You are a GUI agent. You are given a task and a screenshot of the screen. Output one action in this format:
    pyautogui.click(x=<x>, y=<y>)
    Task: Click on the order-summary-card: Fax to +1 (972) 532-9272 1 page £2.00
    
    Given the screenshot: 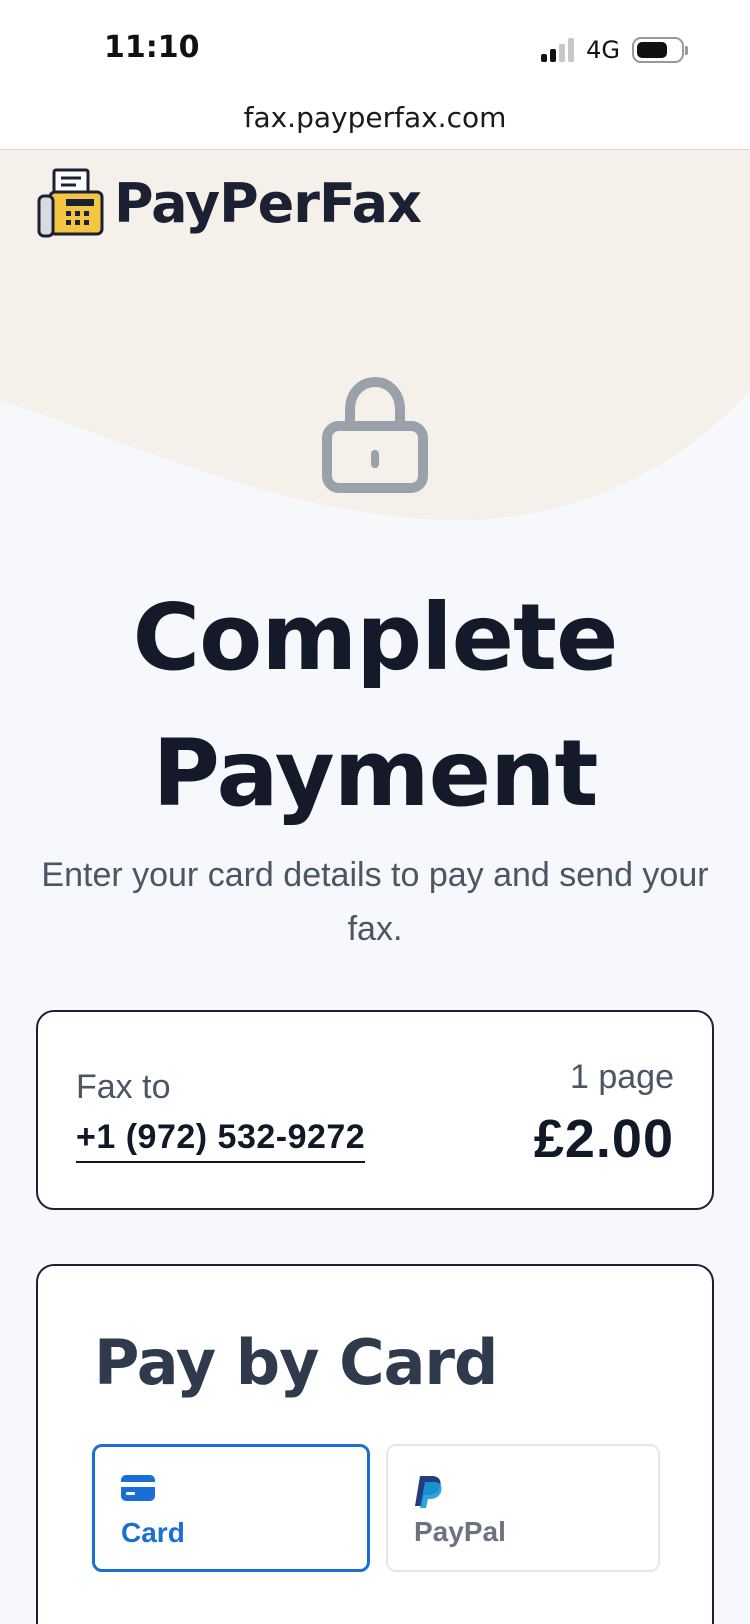 What is the action you would take?
    pyautogui.click(x=375, y=1110)
    